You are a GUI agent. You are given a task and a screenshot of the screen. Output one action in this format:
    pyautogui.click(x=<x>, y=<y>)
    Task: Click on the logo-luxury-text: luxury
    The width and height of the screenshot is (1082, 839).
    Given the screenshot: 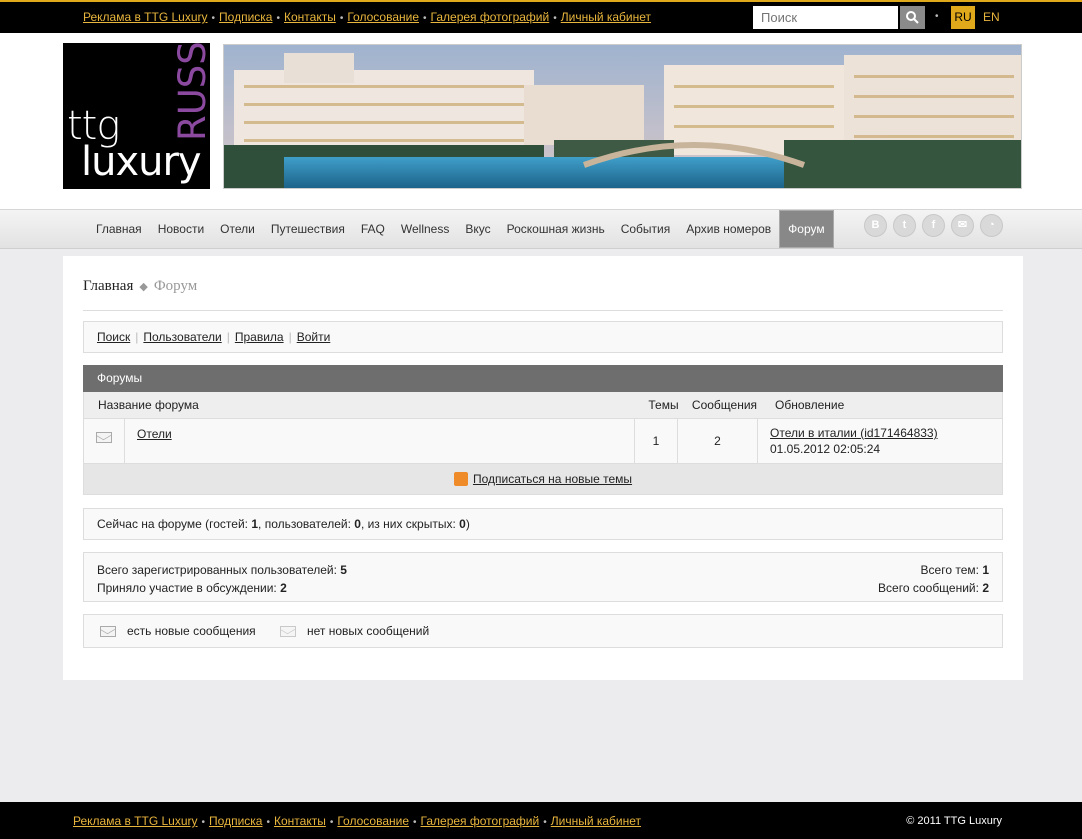 What is the action you would take?
    pyautogui.click(x=141, y=162)
    